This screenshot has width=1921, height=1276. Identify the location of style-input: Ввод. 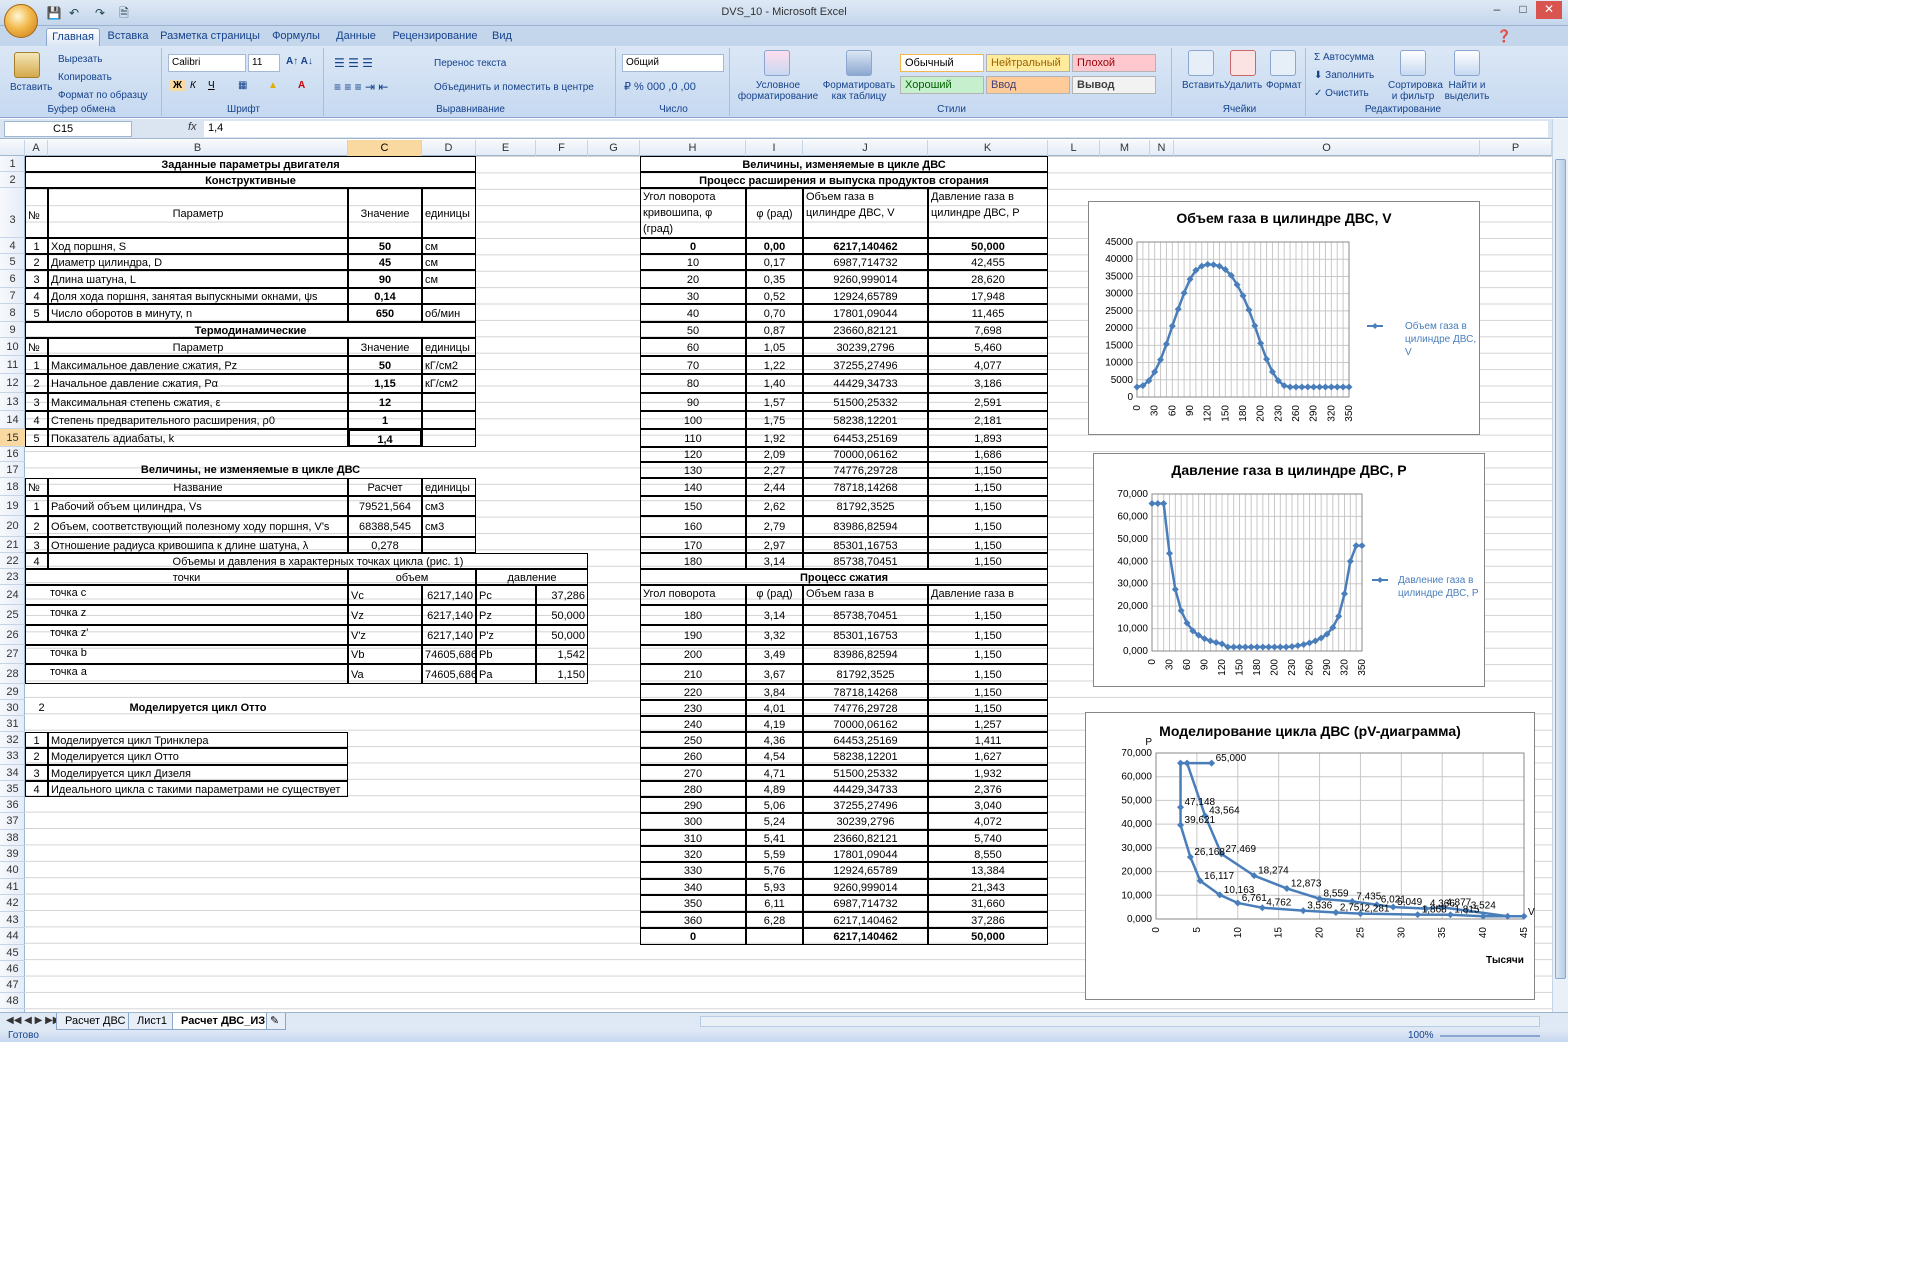
(1028, 85).